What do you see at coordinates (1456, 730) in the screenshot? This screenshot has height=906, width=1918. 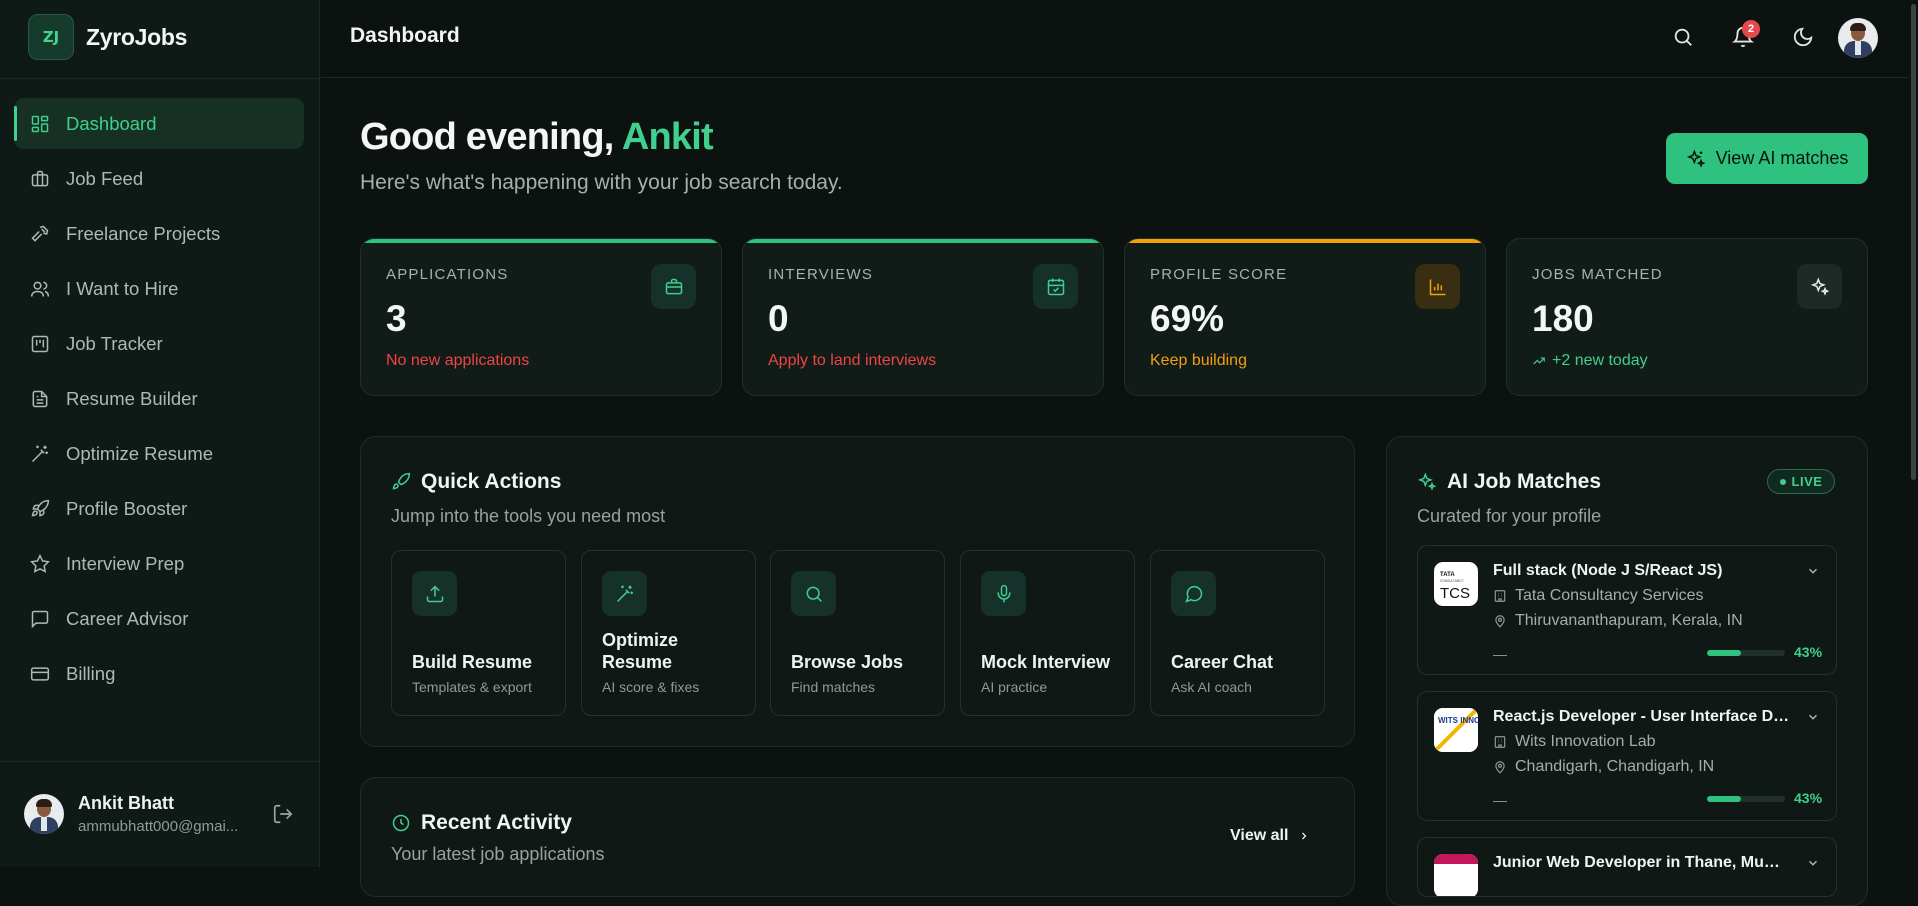 I see `company-logo-wits: WITS INNOVATION LAB` at bounding box center [1456, 730].